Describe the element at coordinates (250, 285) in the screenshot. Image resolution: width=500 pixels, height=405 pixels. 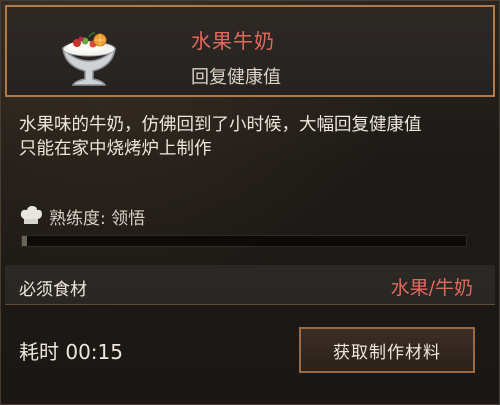
I see `ingredients-row: 必须食材 水果/牛奶` at that location.